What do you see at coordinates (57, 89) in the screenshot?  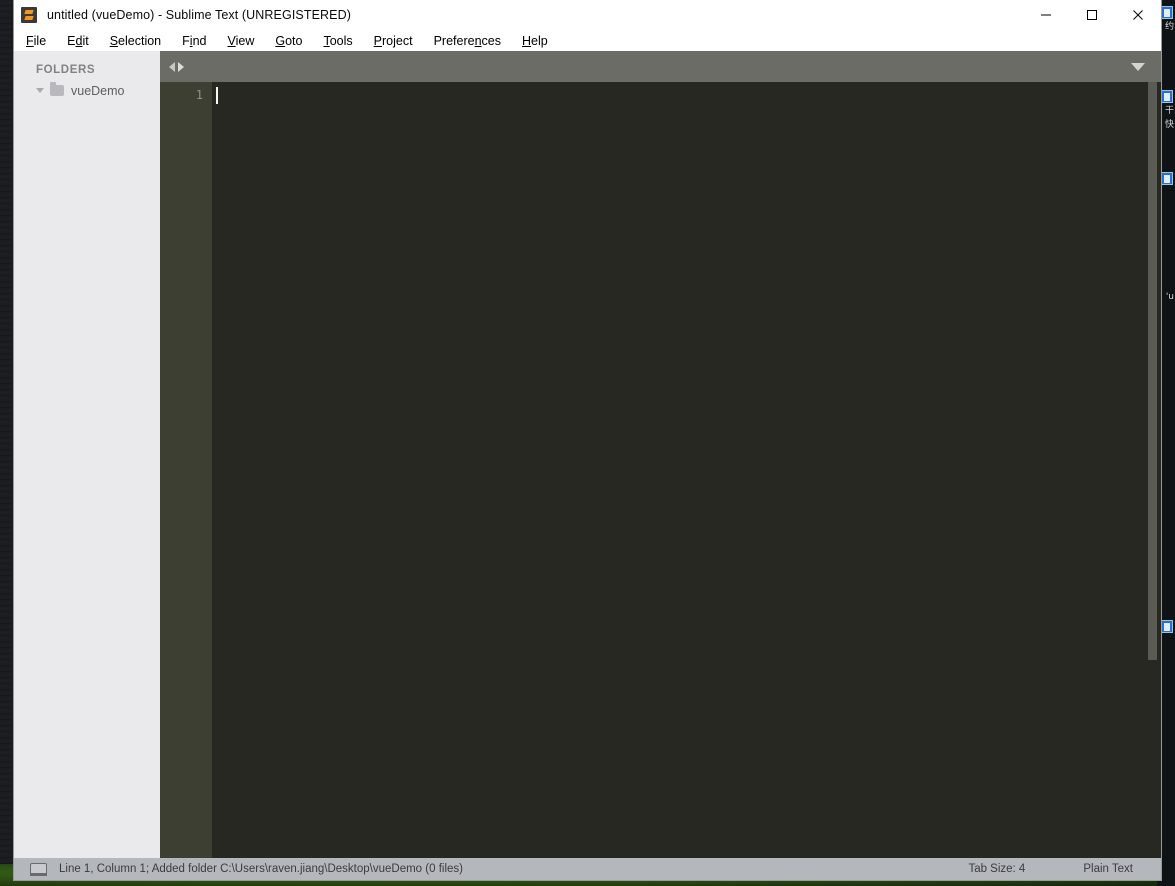 I see `folder-icon` at bounding box center [57, 89].